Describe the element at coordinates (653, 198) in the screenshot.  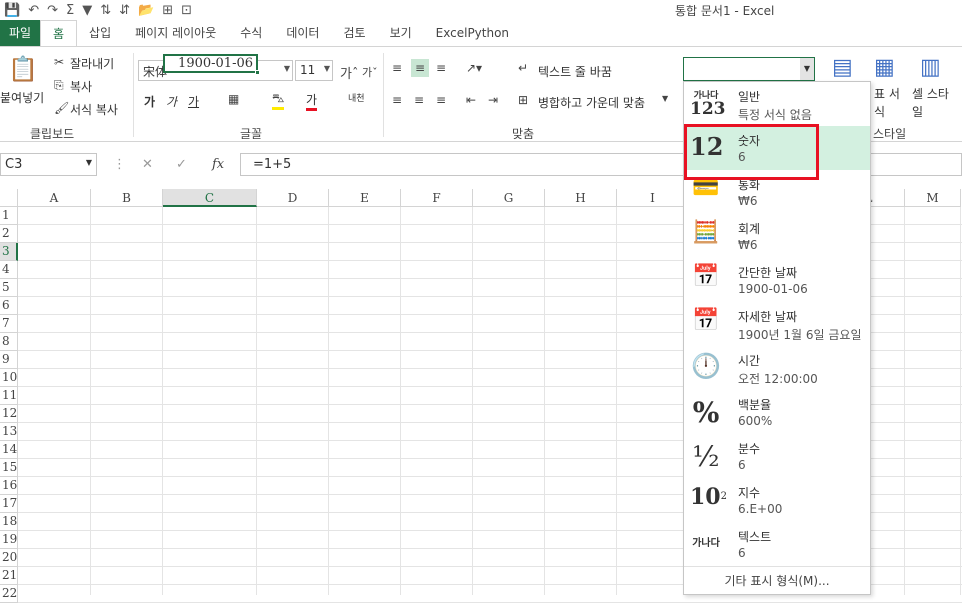
I see `column-header-i: I` at that location.